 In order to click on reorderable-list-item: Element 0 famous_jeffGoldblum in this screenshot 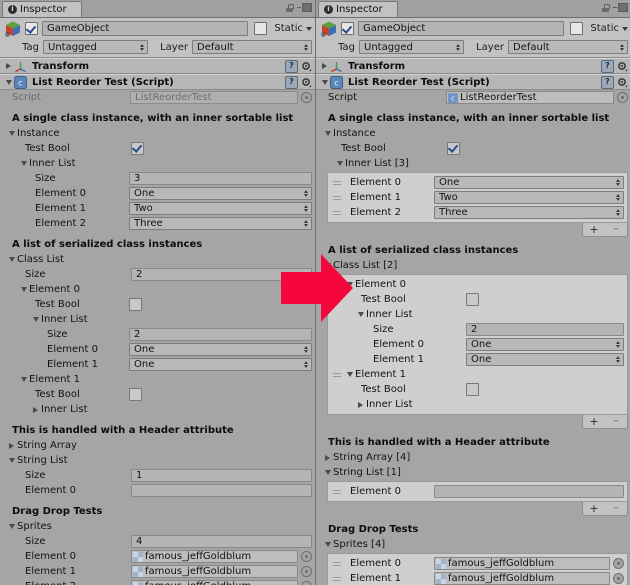, I will do `click(477, 563)`.